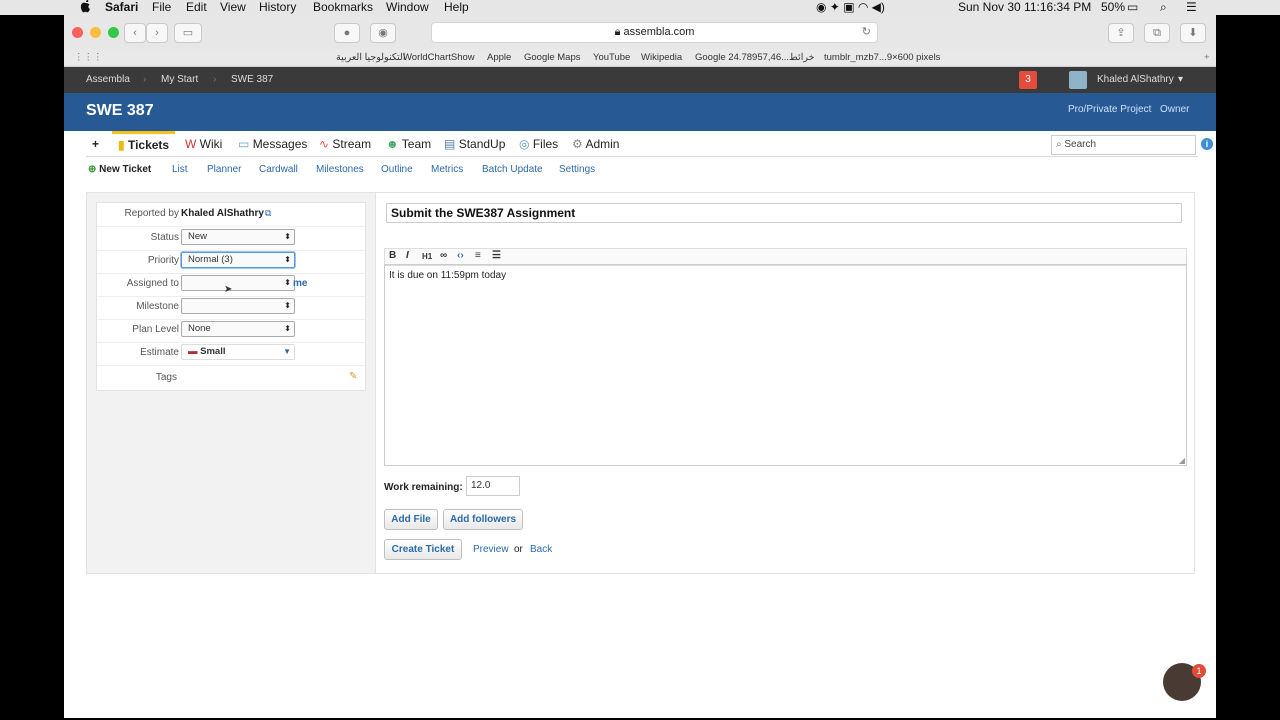 This screenshot has width=1280, height=720. Describe the element at coordinates (144, 143) in the screenshot. I see `tab-tickets: ▮ Tickets` at that location.